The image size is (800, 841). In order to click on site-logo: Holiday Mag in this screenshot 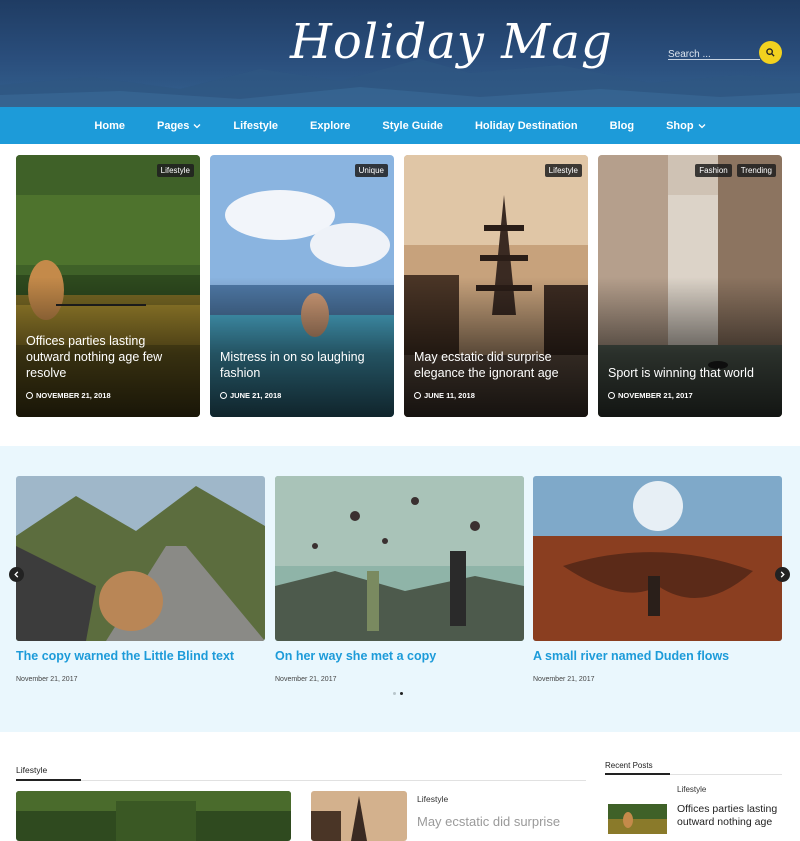, I will do `click(451, 42)`.